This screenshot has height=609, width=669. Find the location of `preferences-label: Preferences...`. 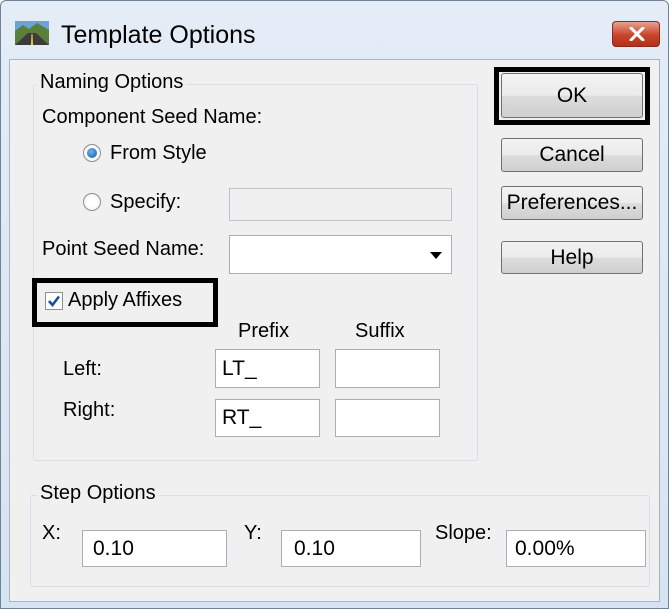

preferences-label: Preferences... is located at coordinates (572, 202).